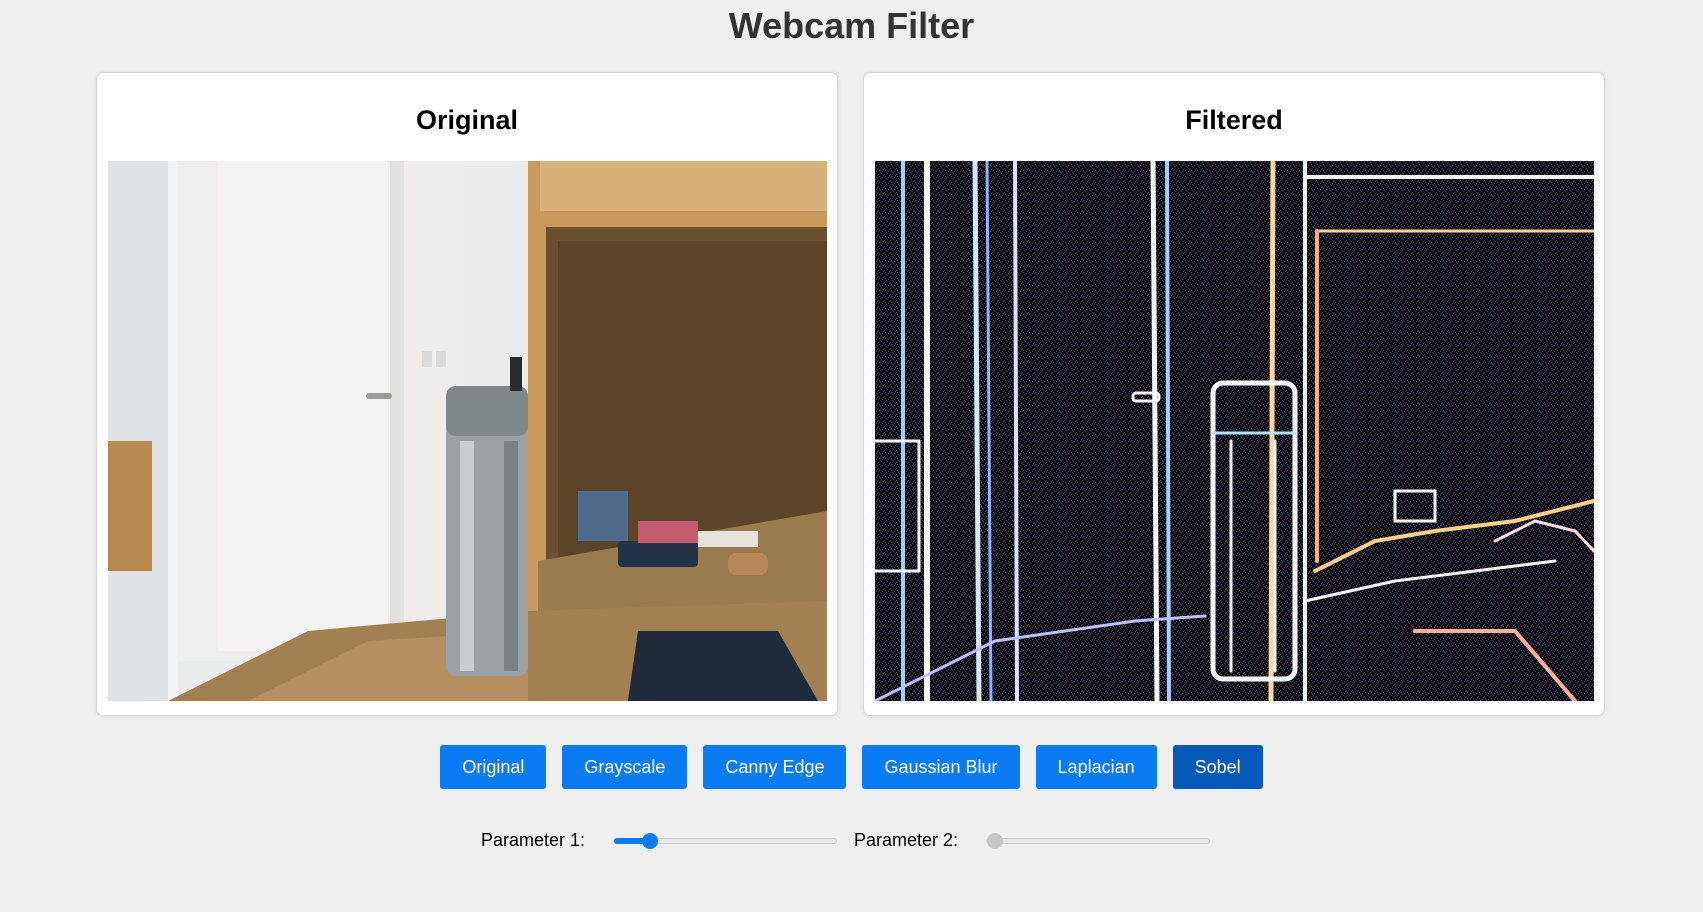 The image size is (1703, 912). What do you see at coordinates (775, 767) in the screenshot?
I see `filter-canny-edge-button: Canny Edge` at bounding box center [775, 767].